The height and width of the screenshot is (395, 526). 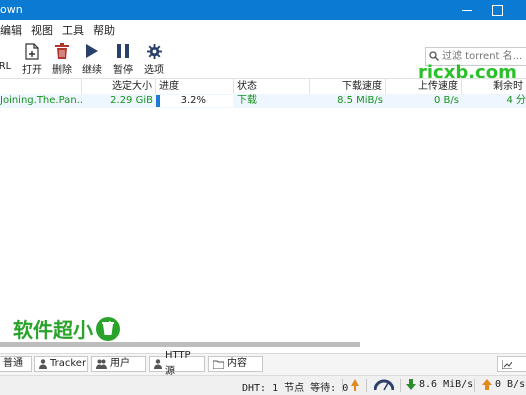 What do you see at coordinates (348, 86) in the screenshot?
I see `column-down-speed: 下载速度` at bounding box center [348, 86].